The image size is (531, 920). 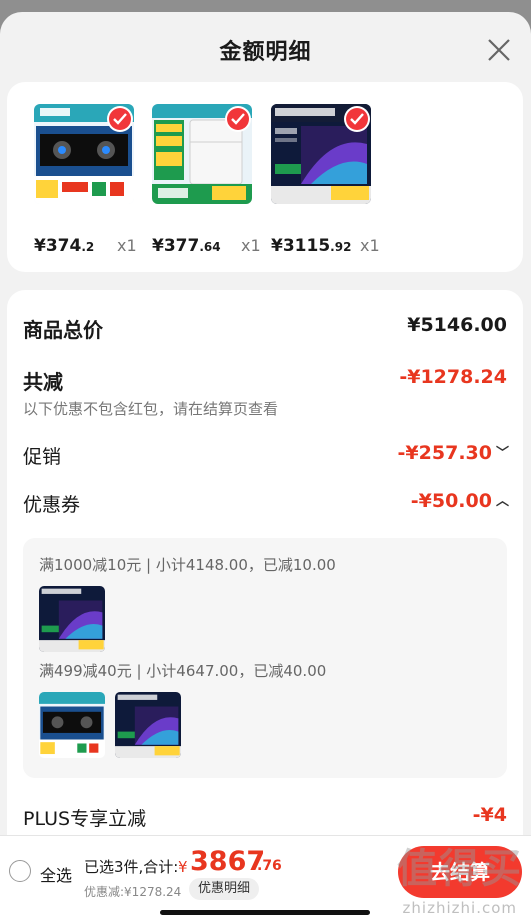 What do you see at coordinates (489, 815) in the screenshot?
I see `plus-discount-value: -¥4` at bounding box center [489, 815].